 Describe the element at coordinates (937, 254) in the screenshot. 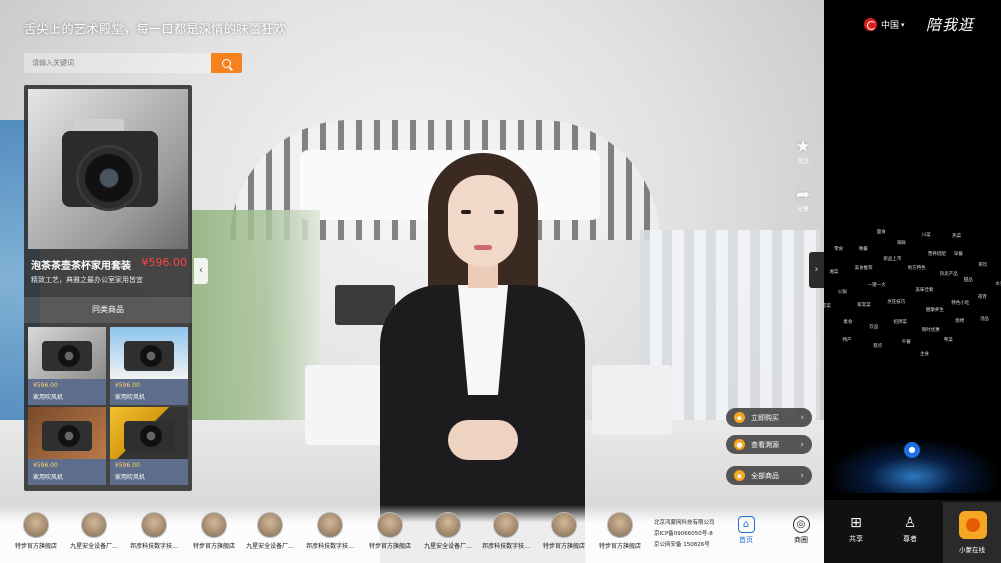

I see `word-cloud-item: 营养搭配` at that location.